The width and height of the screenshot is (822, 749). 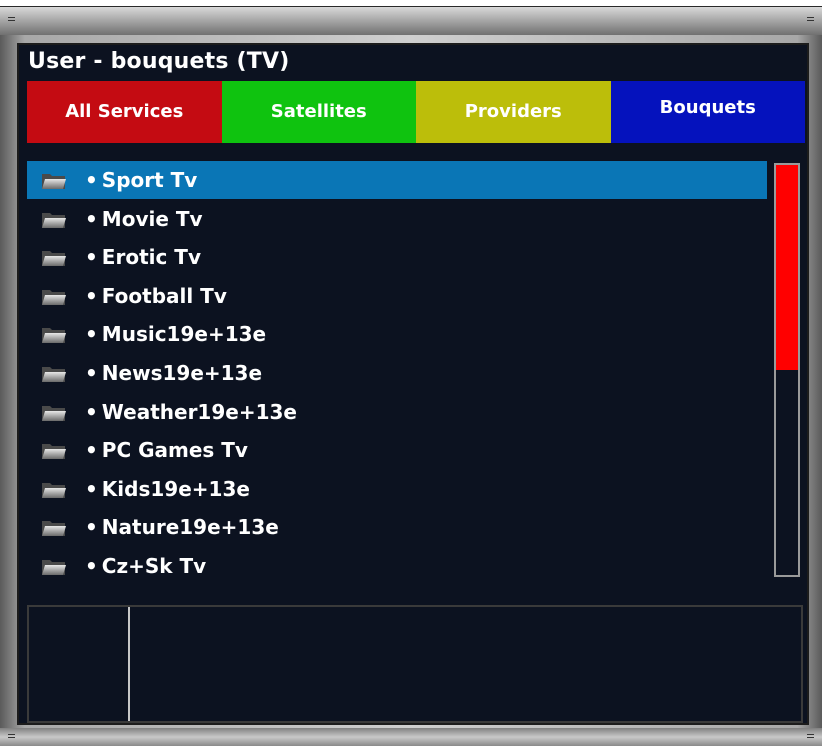 I want to click on list-item: • Football Tv, so click(x=397, y=296).